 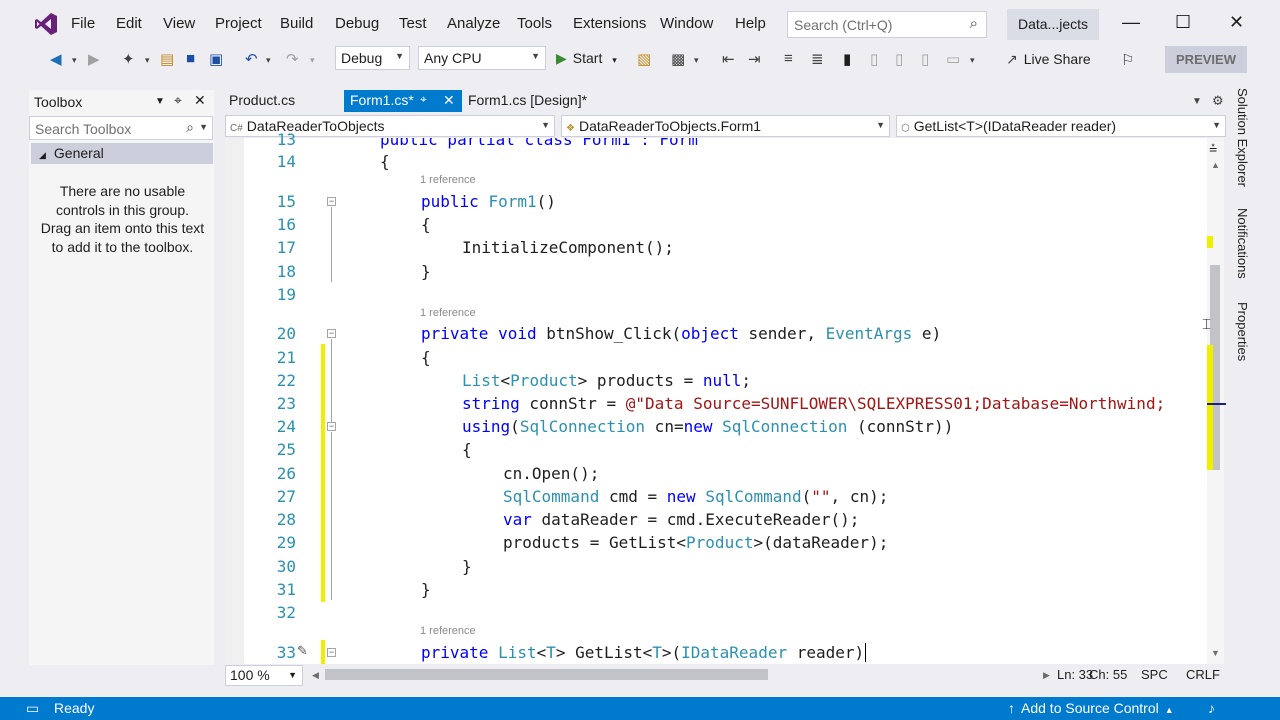 What do you see at coordinates (216, 59) in the screenshot?
I see `save-all-icon: ▣` at bounding box center [216, 59].